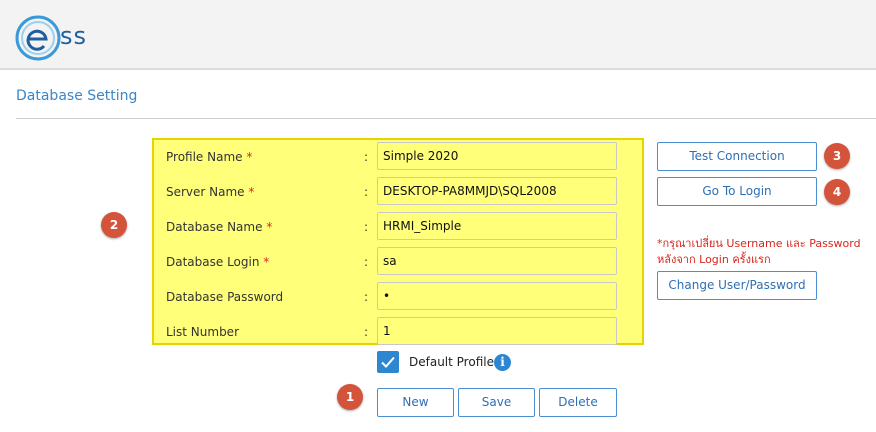  What do you see at coordinates (209, 157) in the screenshot?
I see `profile-name-label: Profile Name *` at bounding box center [209, 157].